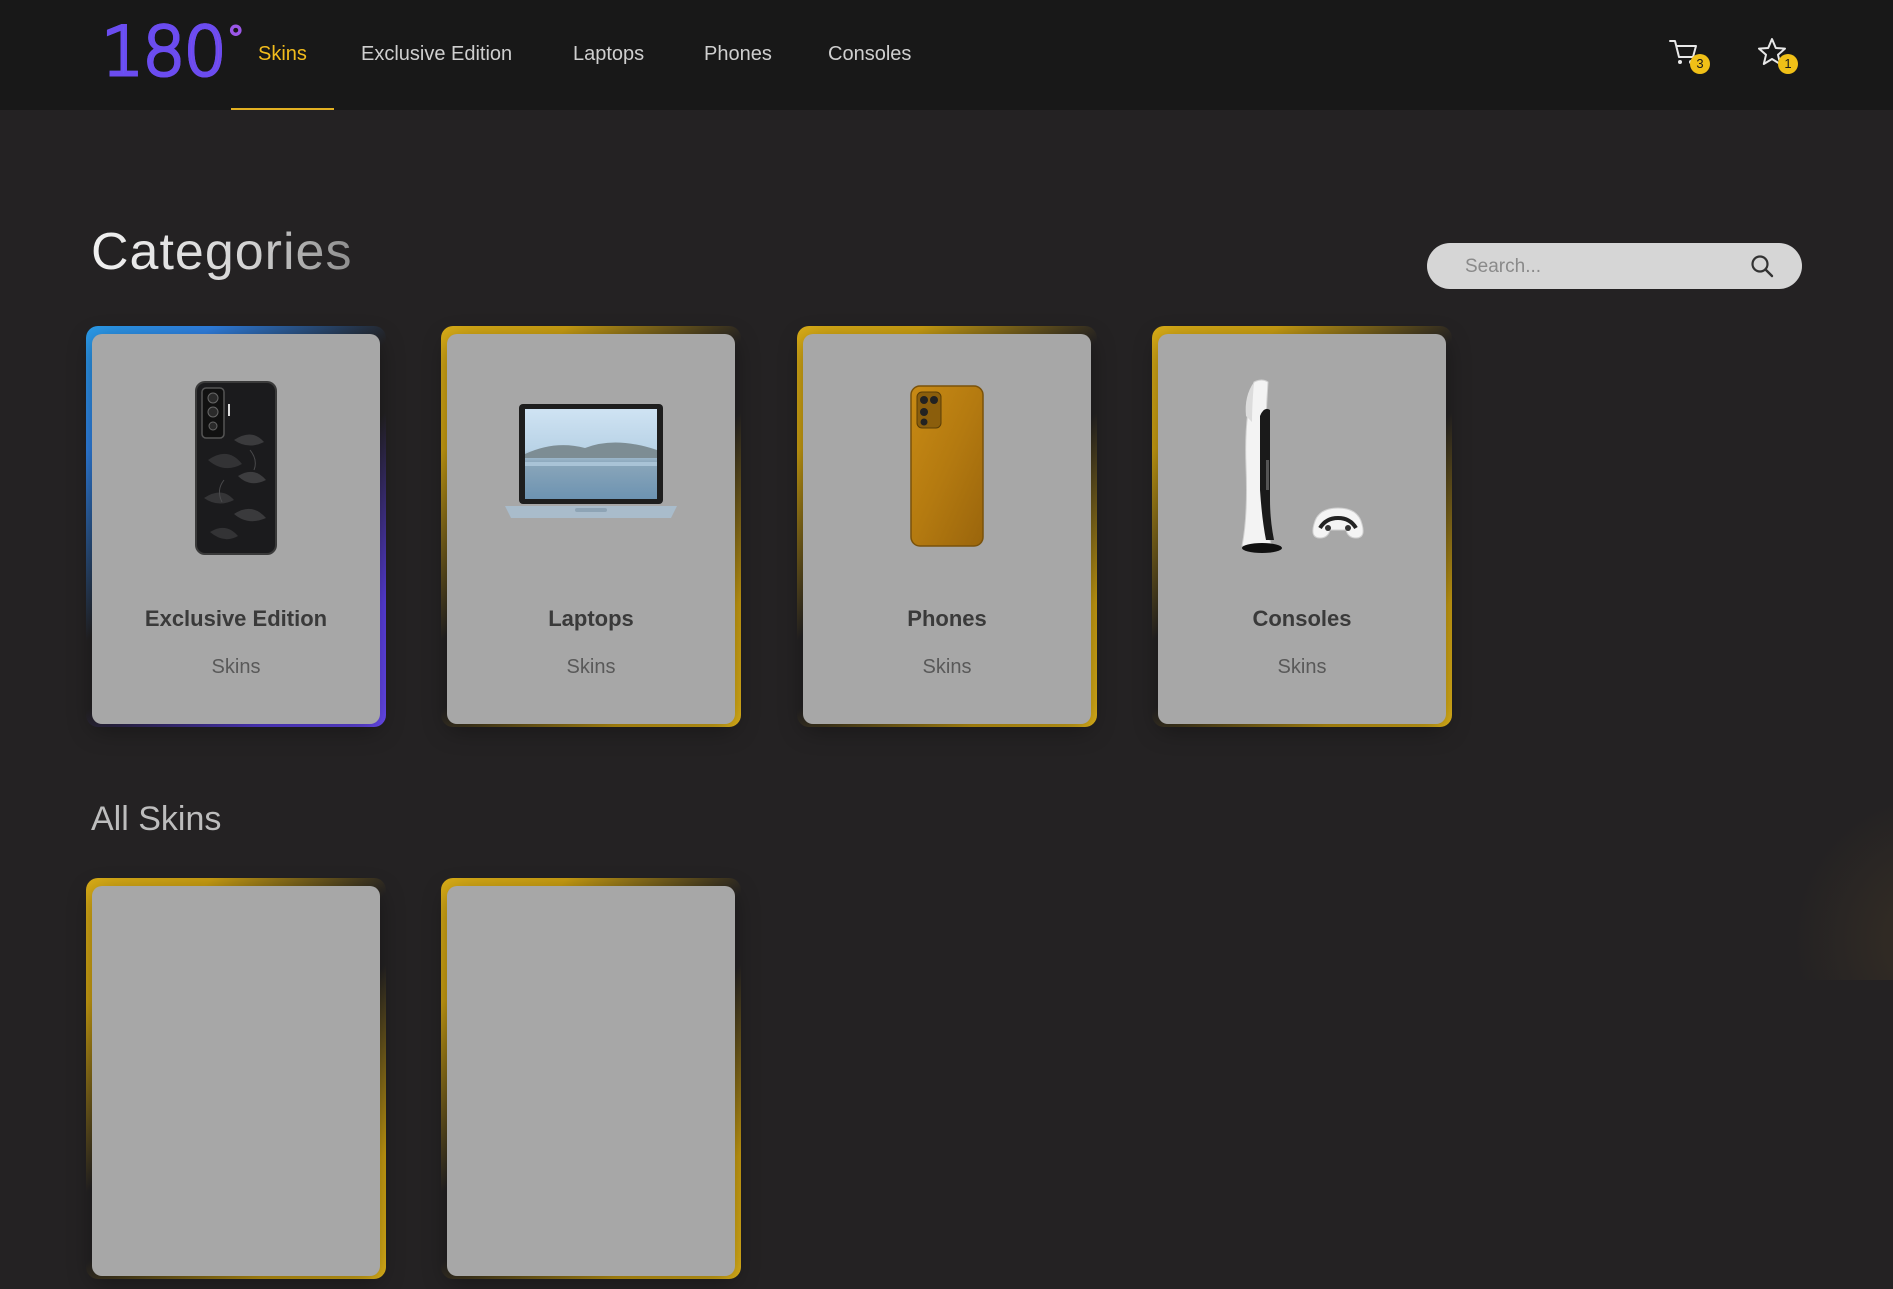 This screenshot has height=1289, width=1893. Describe the element at coordinates (1777, 55) in the screenshot. I see `favorites-button: 1` at that location.